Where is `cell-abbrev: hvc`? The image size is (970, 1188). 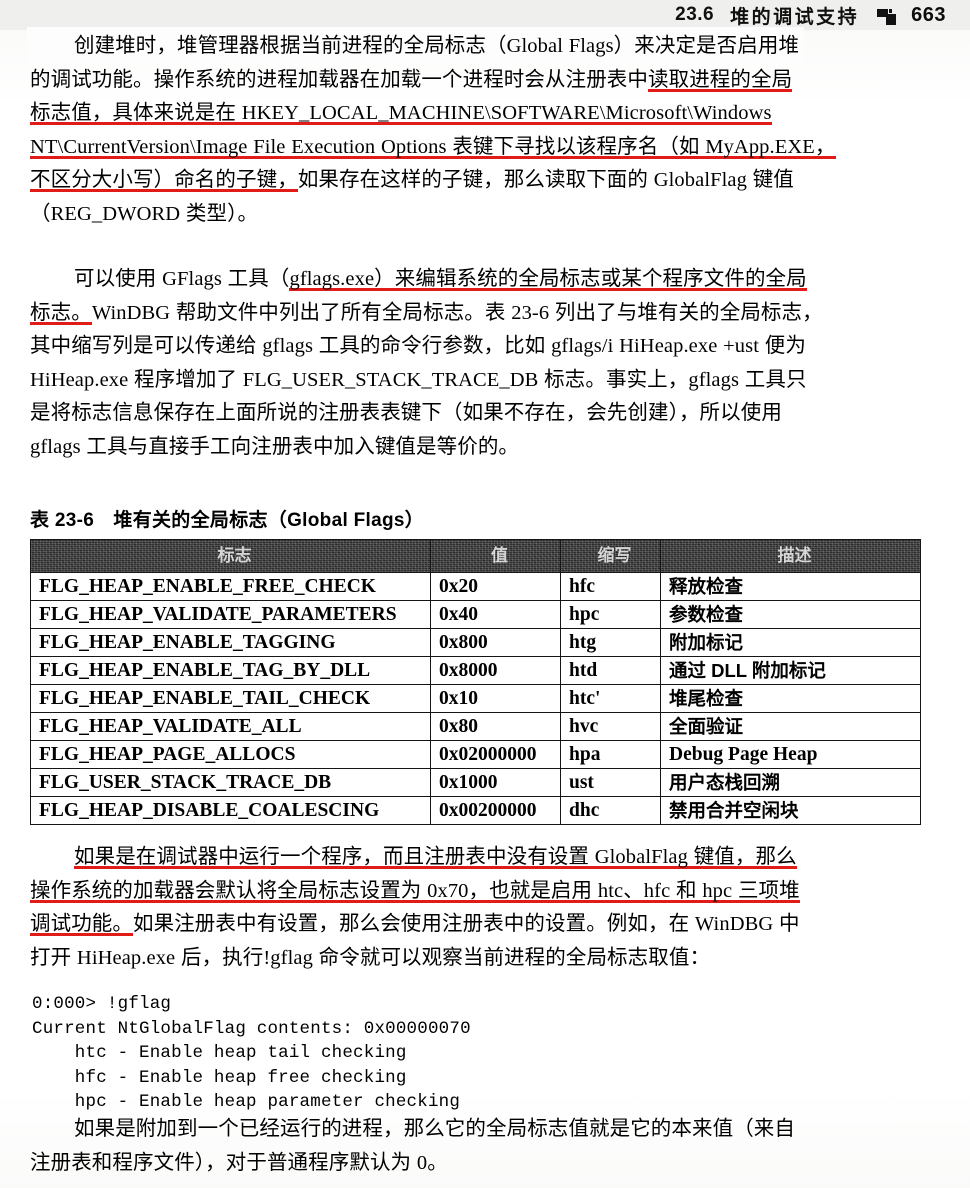 cell-abbrev: hvc is located at coordinates (610, 726).